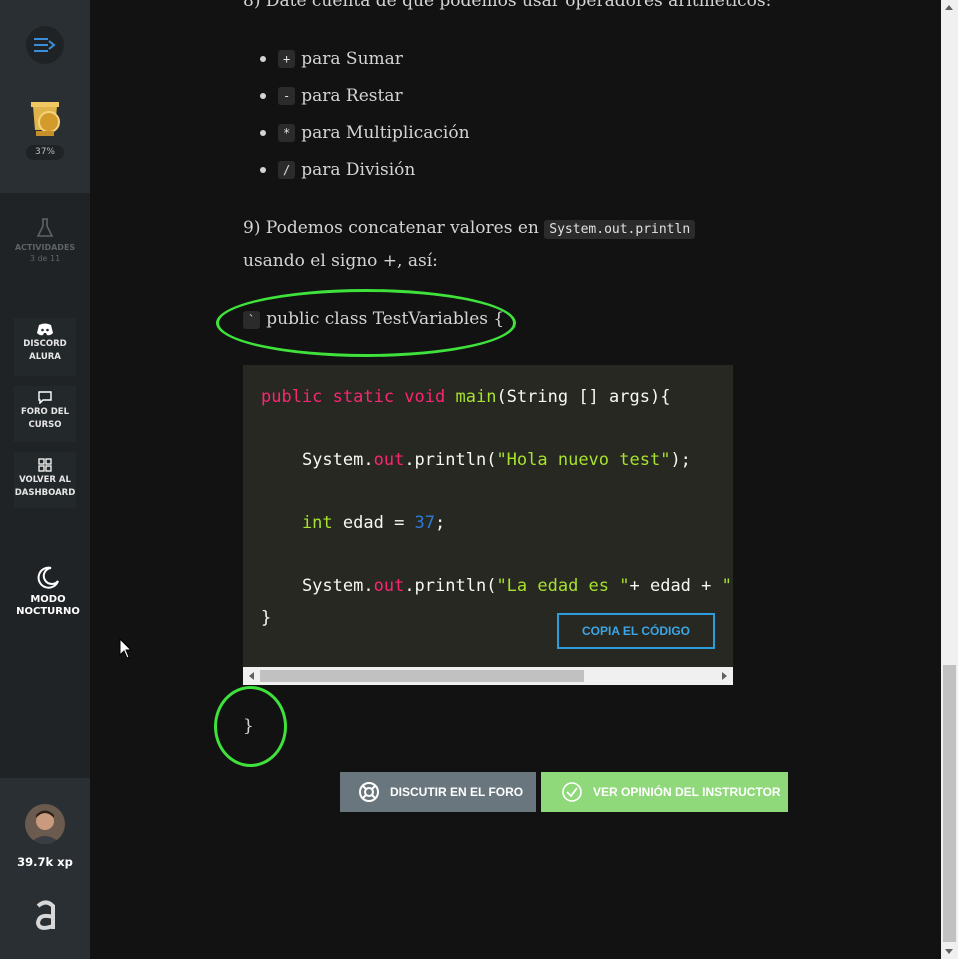  I want to click on operator-code: *, so click(287, 133).